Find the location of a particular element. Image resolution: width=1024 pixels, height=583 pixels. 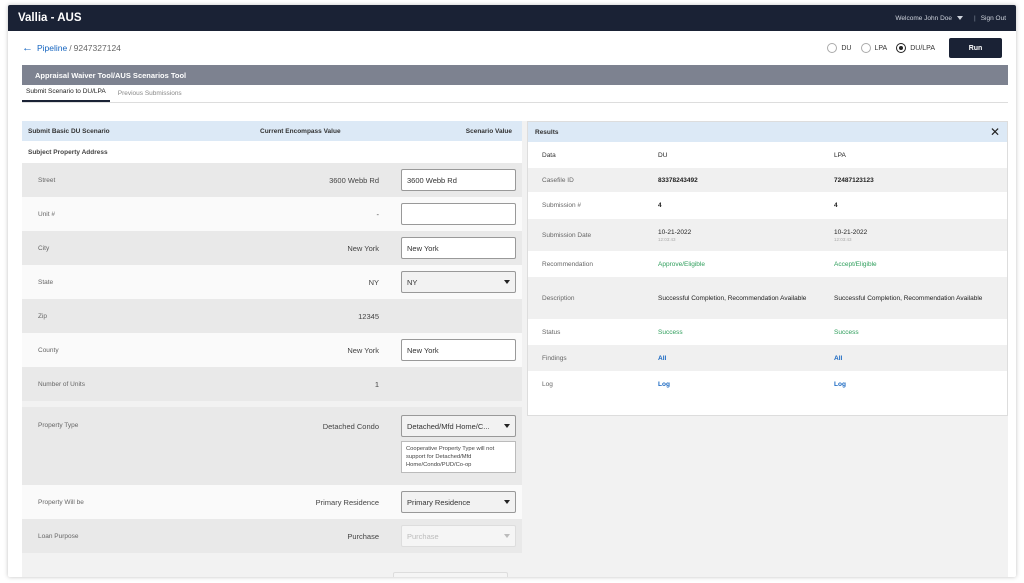

log-row: Log Log Log is located at coordinates (767, 384).